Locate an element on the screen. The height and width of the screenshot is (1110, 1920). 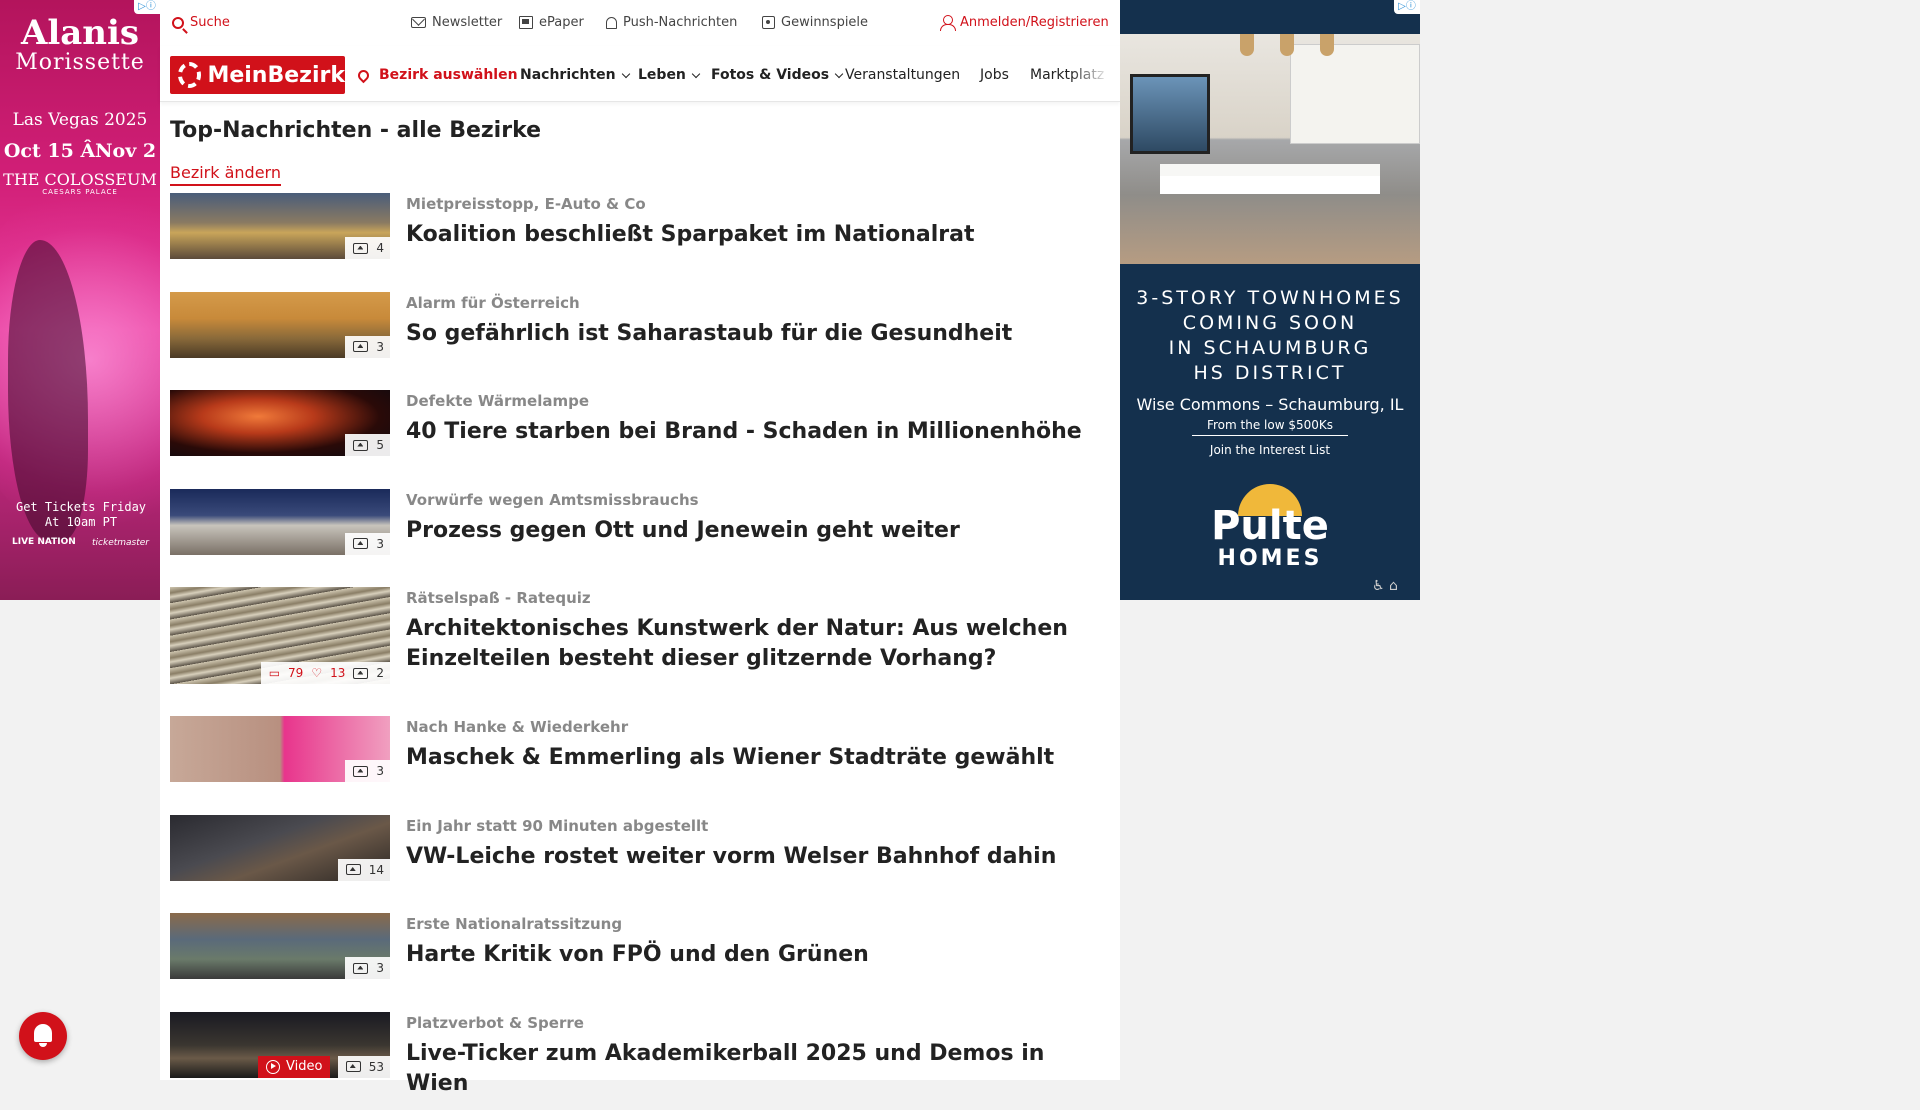
ad-kitchen-cabinet is located at coordinates (1355, 94).